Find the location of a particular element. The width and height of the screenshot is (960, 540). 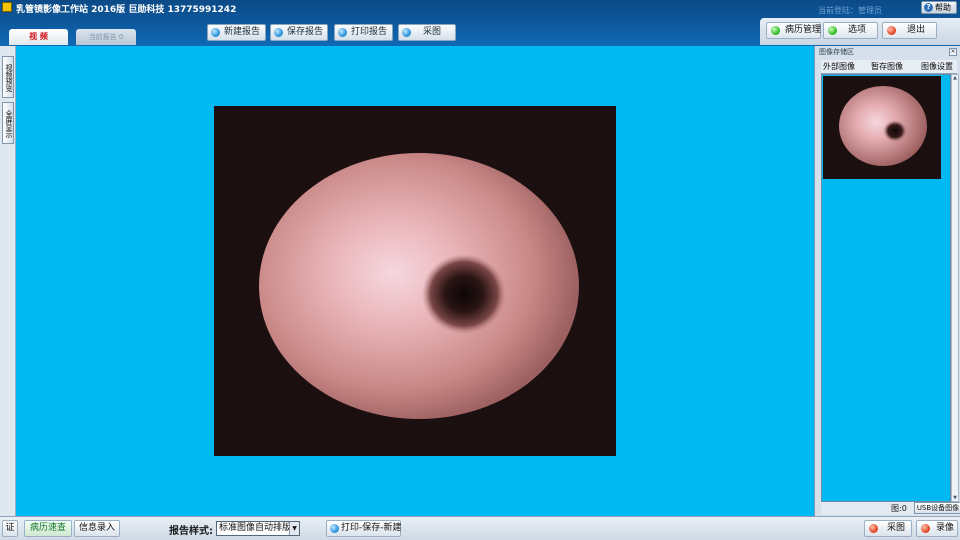

login-info: 当前登陆：管理员 is located at coordinates (850, 10).